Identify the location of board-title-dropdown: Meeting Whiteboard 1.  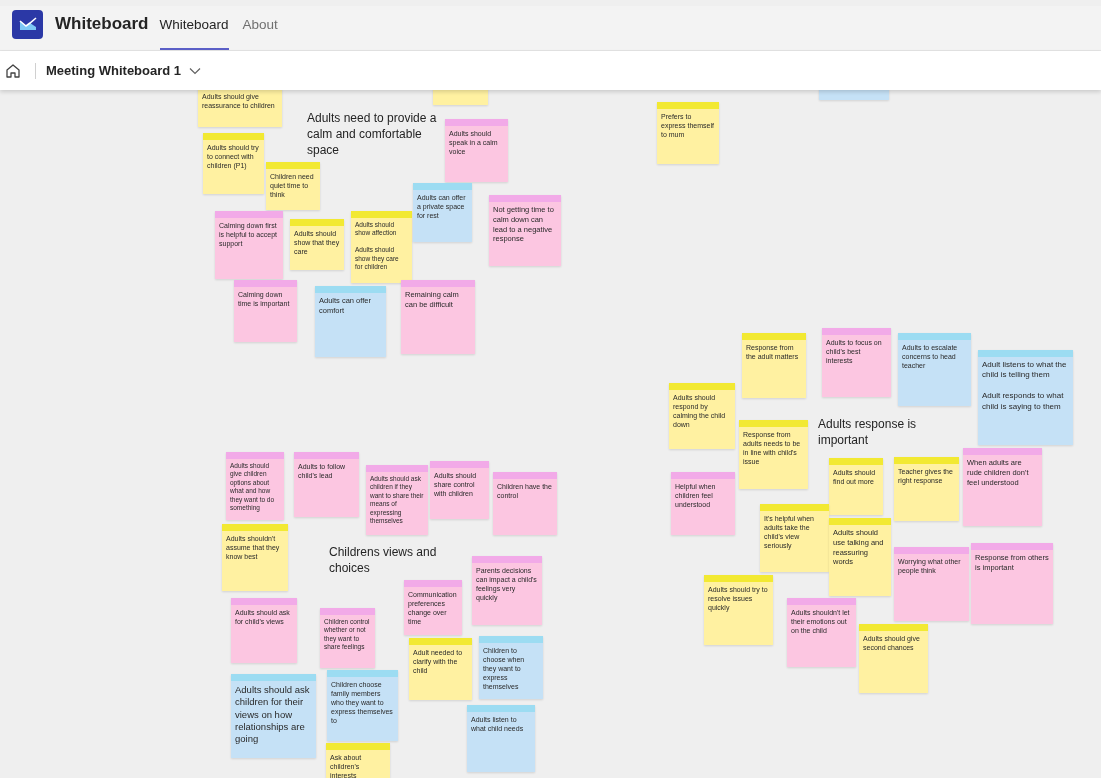
(124, 70).